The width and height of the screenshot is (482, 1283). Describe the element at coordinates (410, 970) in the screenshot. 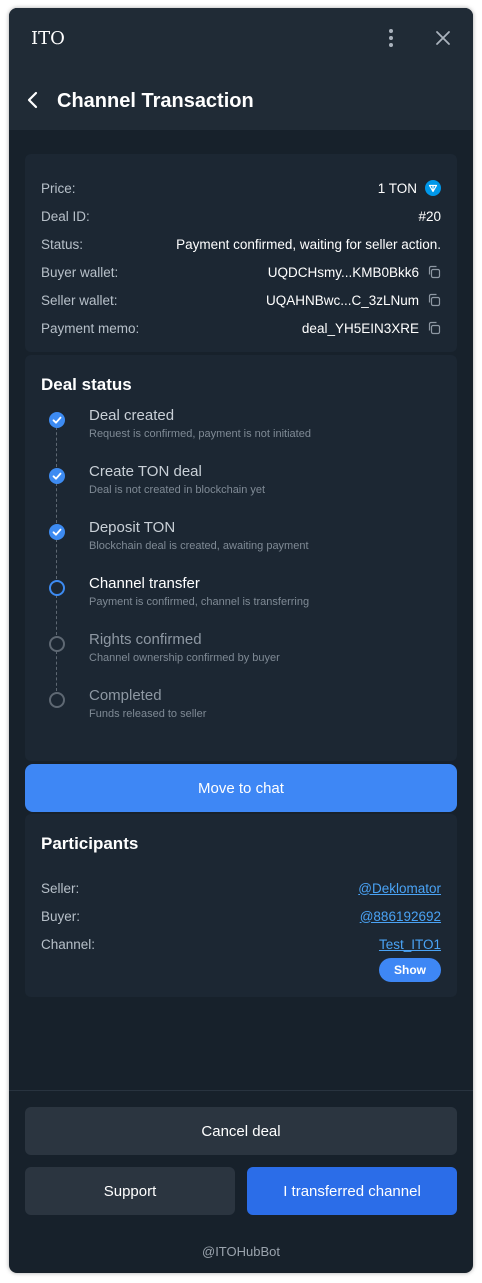

I see `show-button: Show` at that location.